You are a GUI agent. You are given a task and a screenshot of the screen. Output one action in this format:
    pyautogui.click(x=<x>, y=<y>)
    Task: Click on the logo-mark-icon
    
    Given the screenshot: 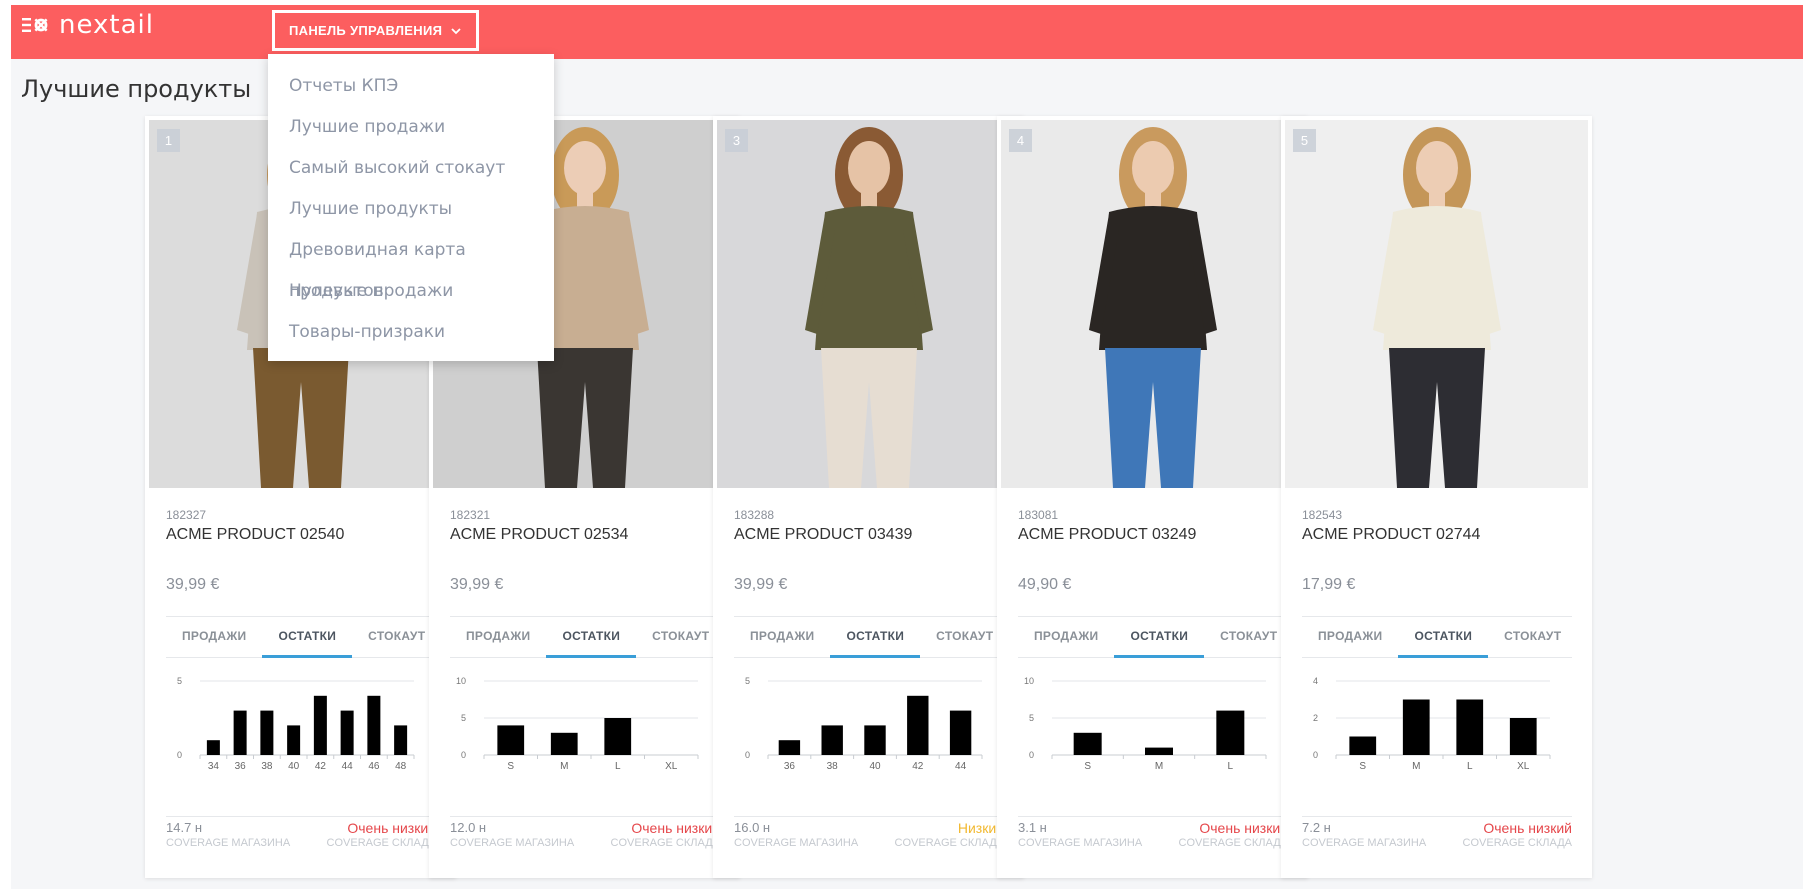 What is the action you would take?
    pyautogui.click(x=35, y=25)
    